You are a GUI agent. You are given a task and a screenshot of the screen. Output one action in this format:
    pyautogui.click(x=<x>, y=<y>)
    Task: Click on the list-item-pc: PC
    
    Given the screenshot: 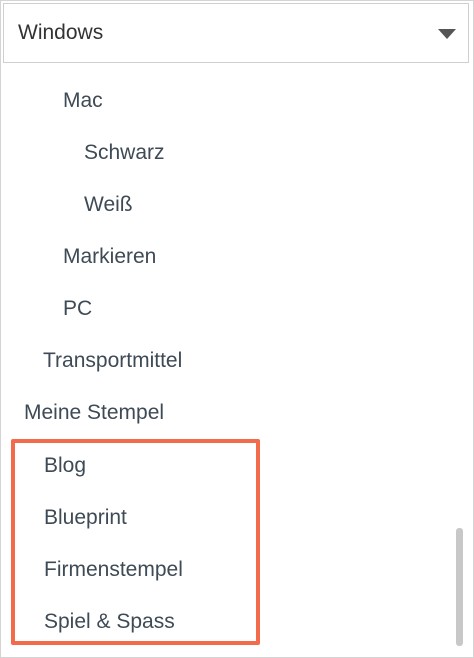 What is the action you would take?
    pyautogui.click(x=77, y=309)
    